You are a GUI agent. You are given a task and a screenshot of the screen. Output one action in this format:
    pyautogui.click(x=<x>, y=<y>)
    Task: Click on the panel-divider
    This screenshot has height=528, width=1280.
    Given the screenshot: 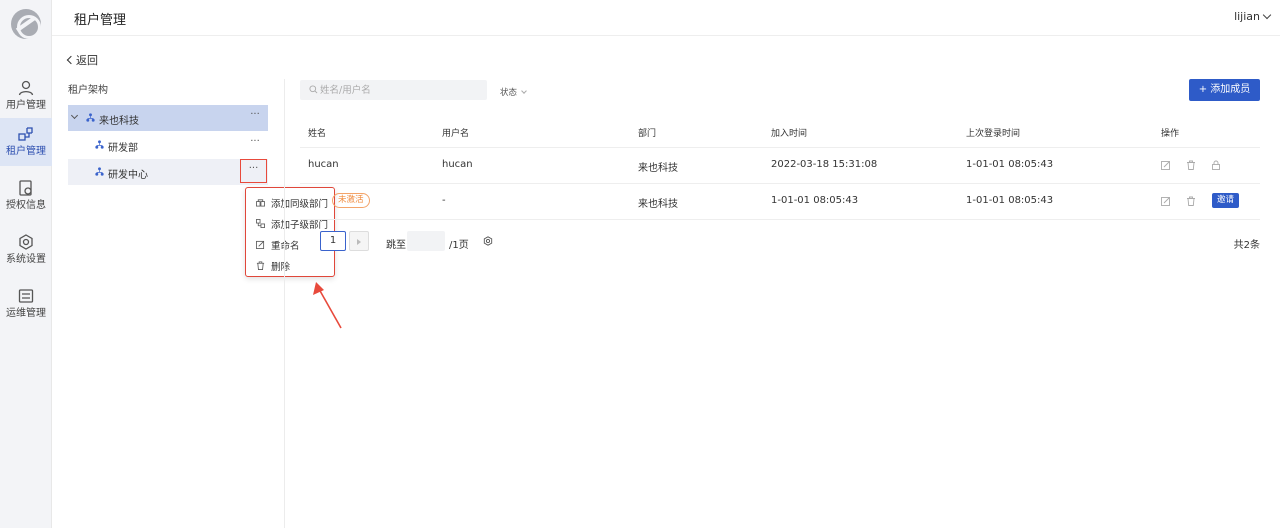 What is the action you would take?
    pyautogui.click(x=284, y=303)
    